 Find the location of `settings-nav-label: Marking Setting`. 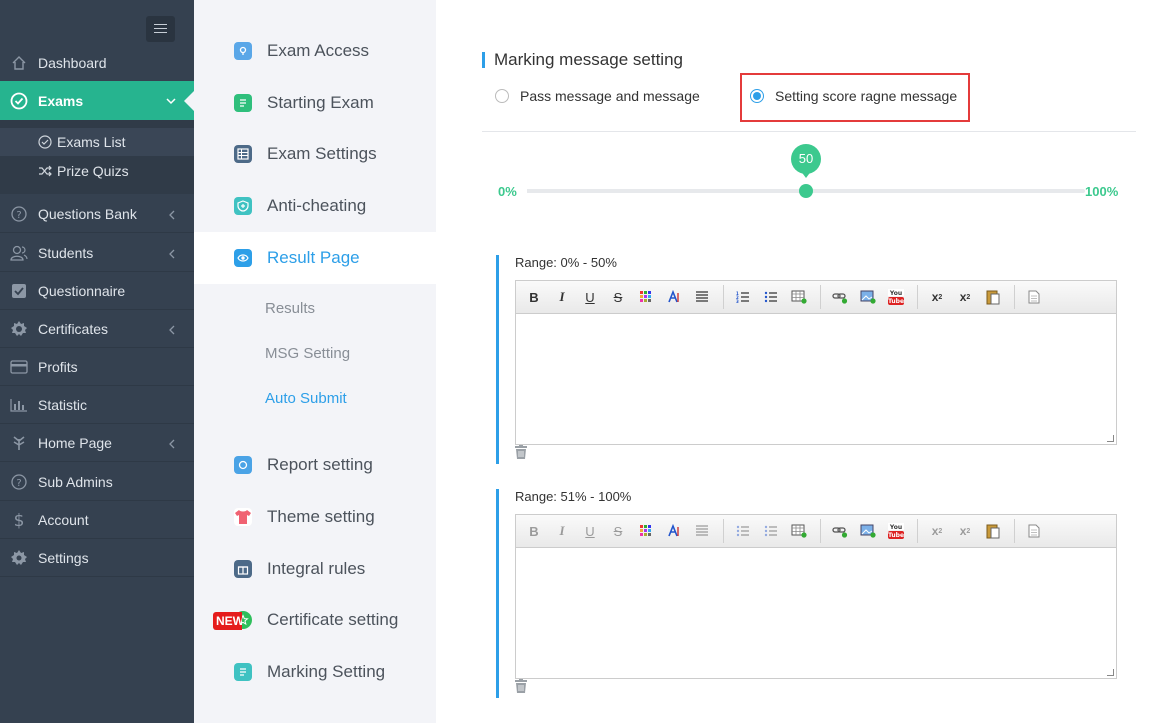

settings-nav-label: Marking Setting is located at coordinates (326, 671).